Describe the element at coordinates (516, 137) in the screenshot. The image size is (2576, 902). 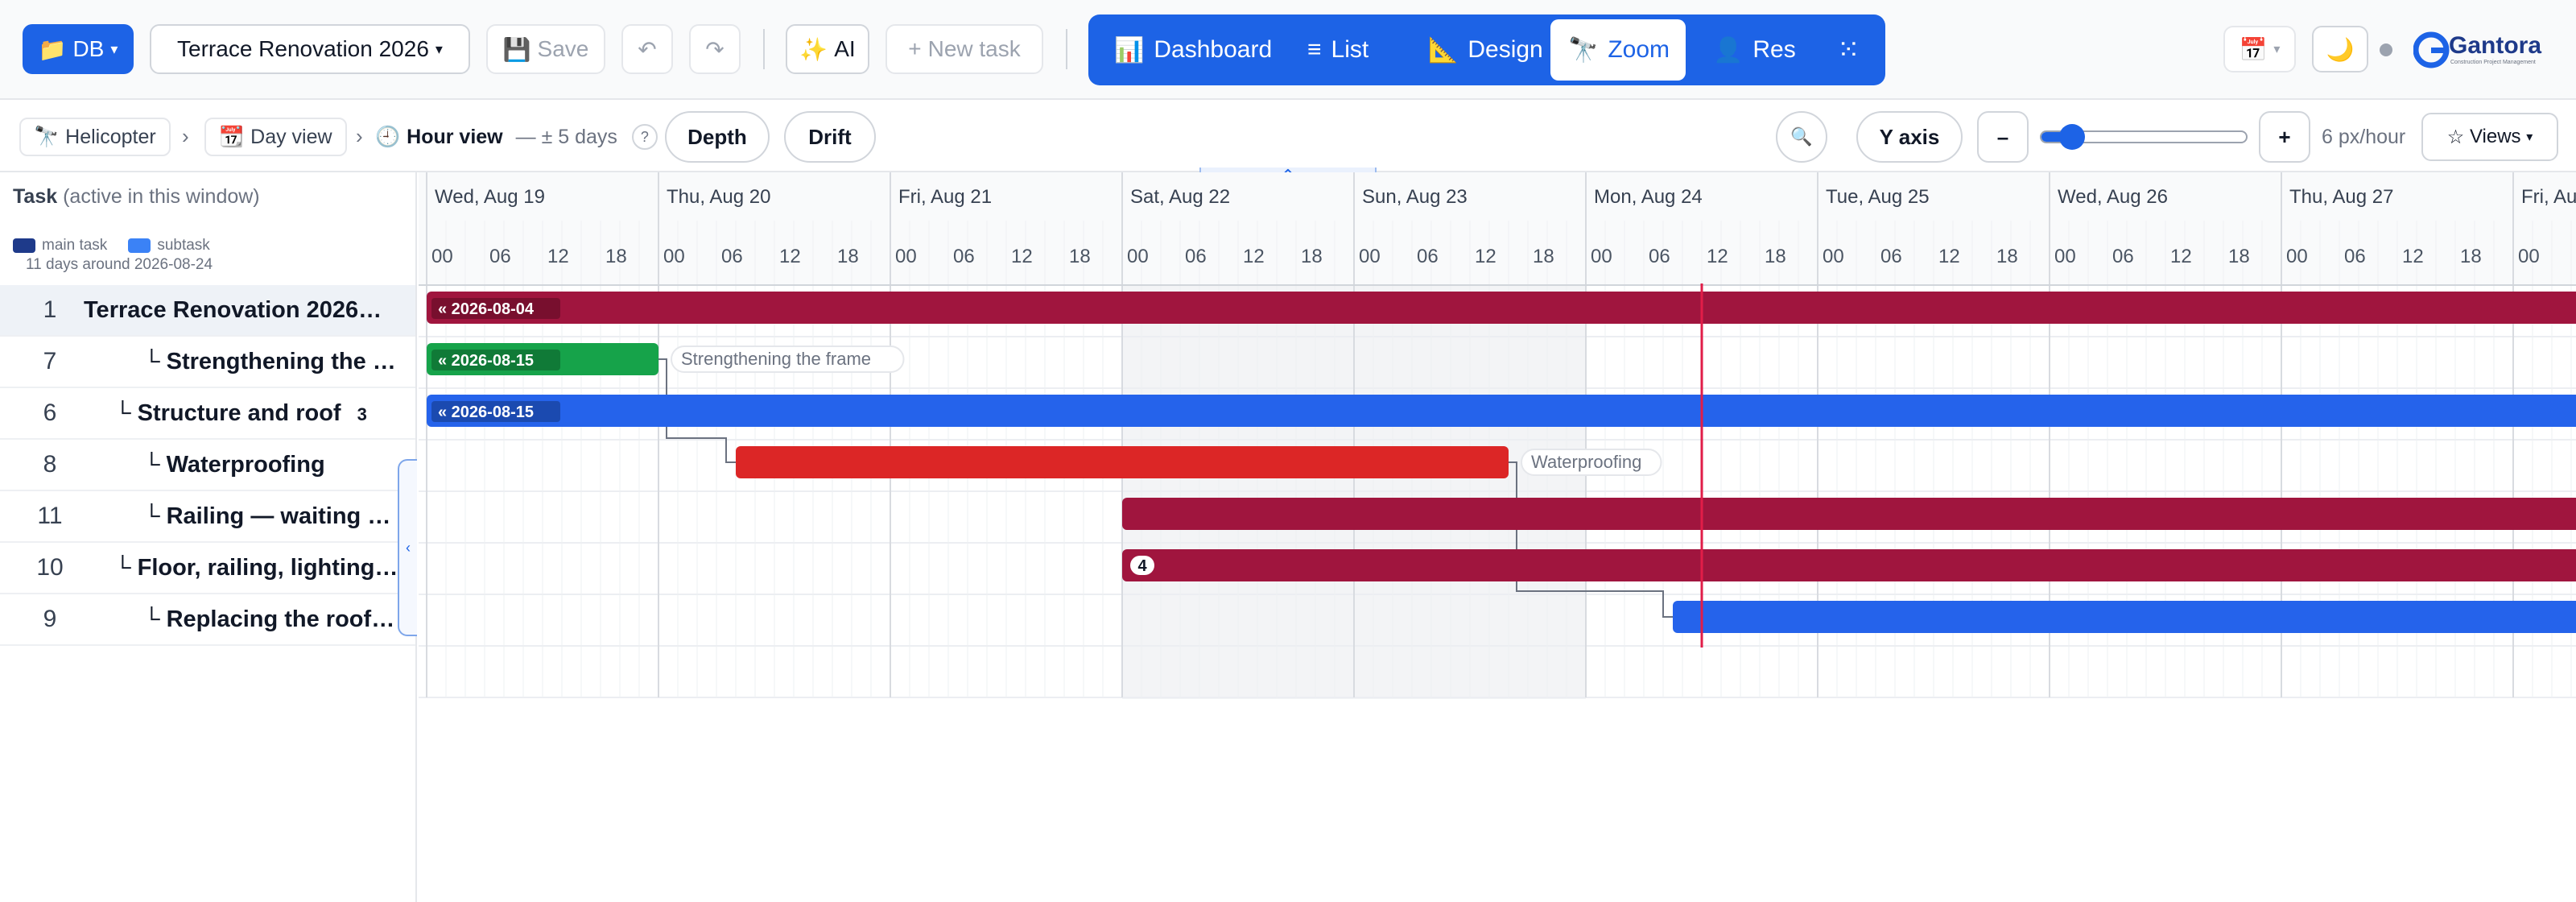
I see `hour-view-crumb: 🕘 Hour view — ± 5 days ?` at that location.